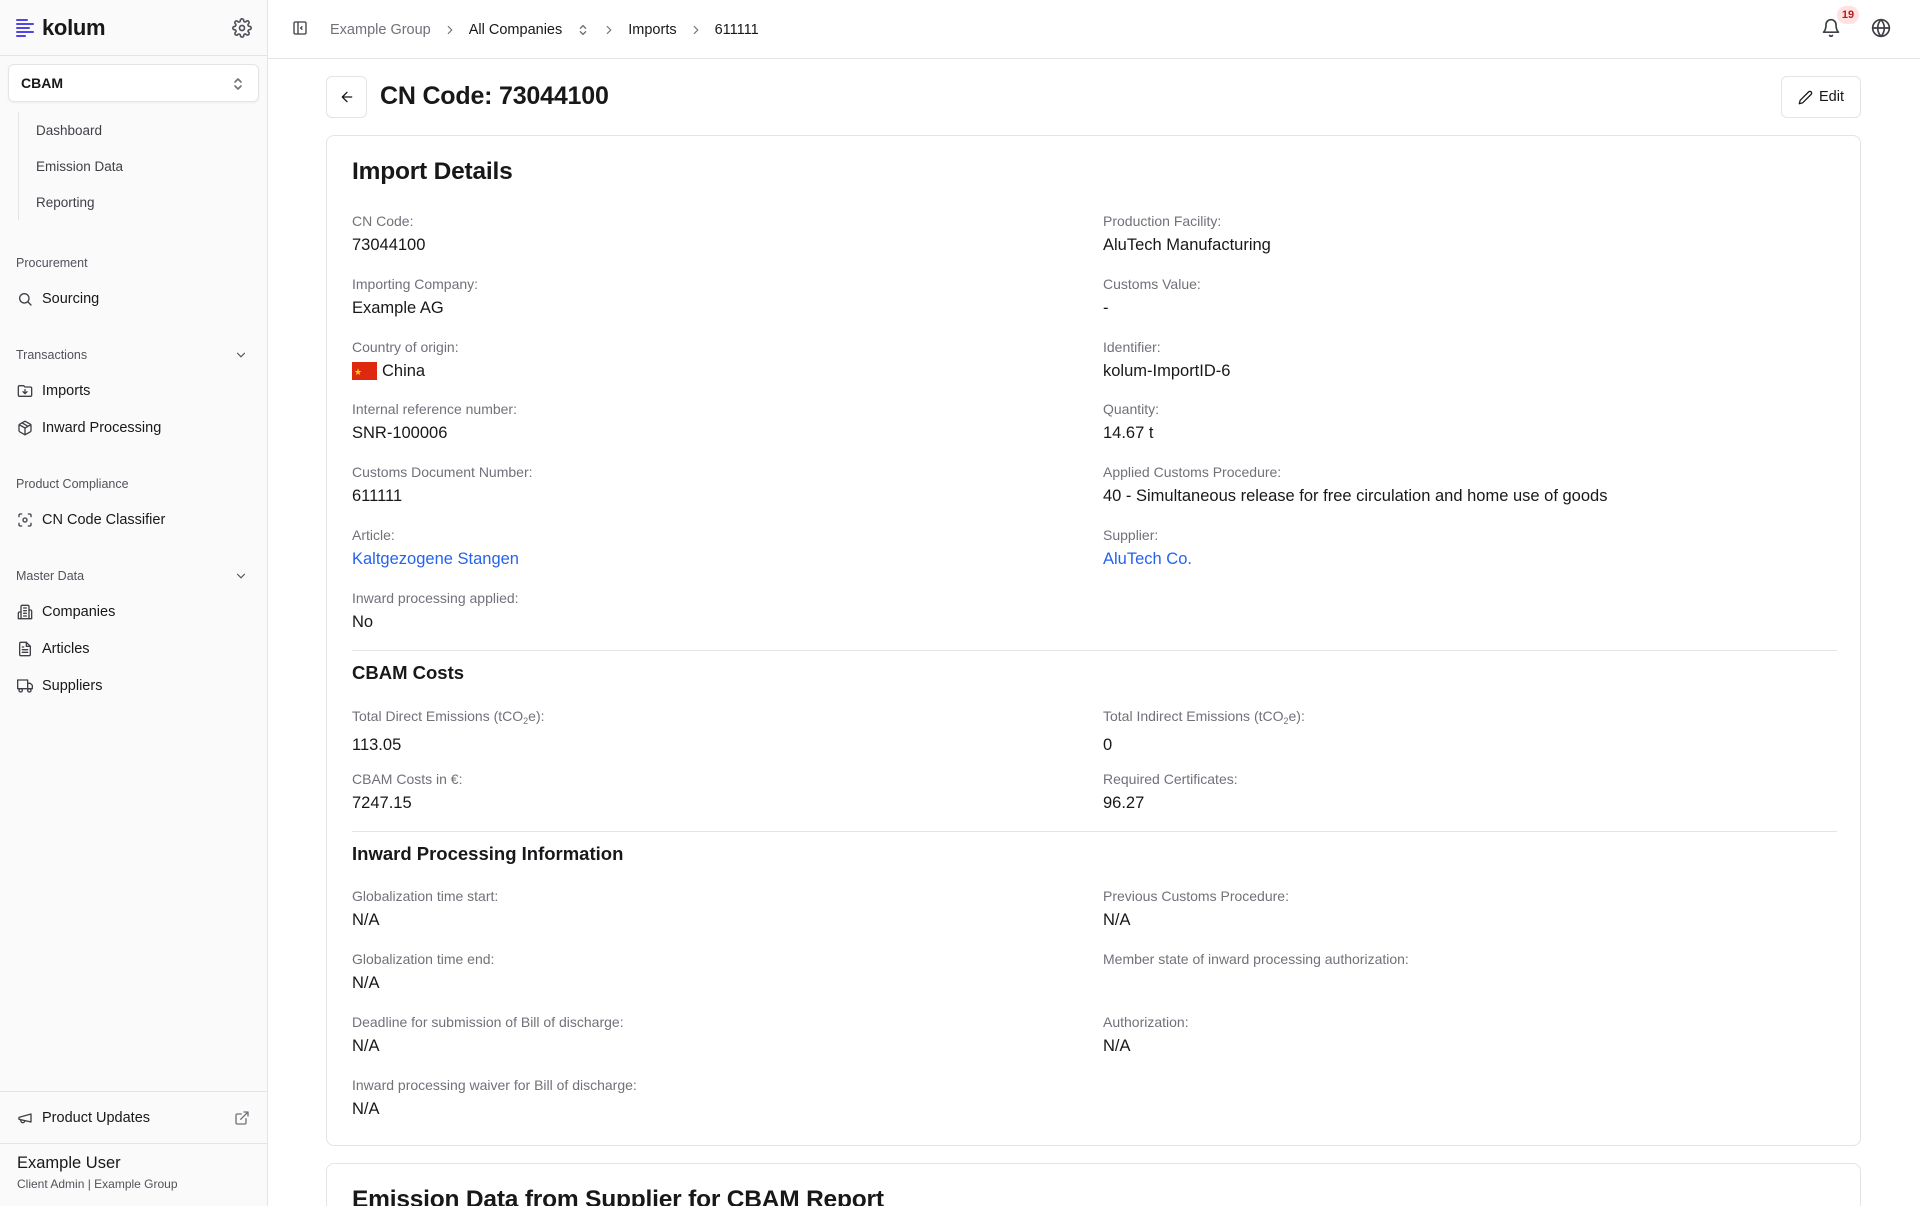  Describe the element at coordinates (373, 535) in the screenshot. I see `field-label: Article:` at that location.